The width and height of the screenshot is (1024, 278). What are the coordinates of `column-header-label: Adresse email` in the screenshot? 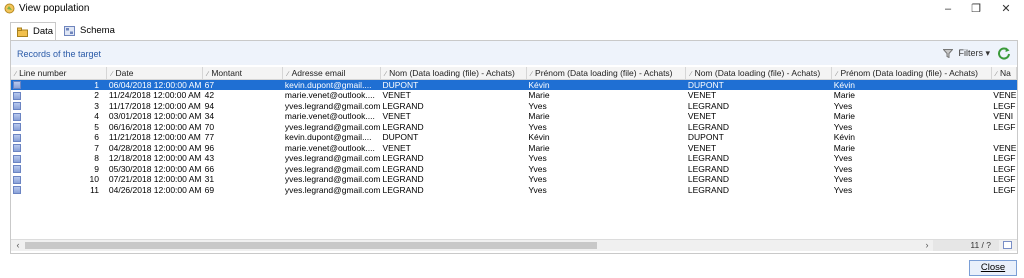 It's located at (318, 72).